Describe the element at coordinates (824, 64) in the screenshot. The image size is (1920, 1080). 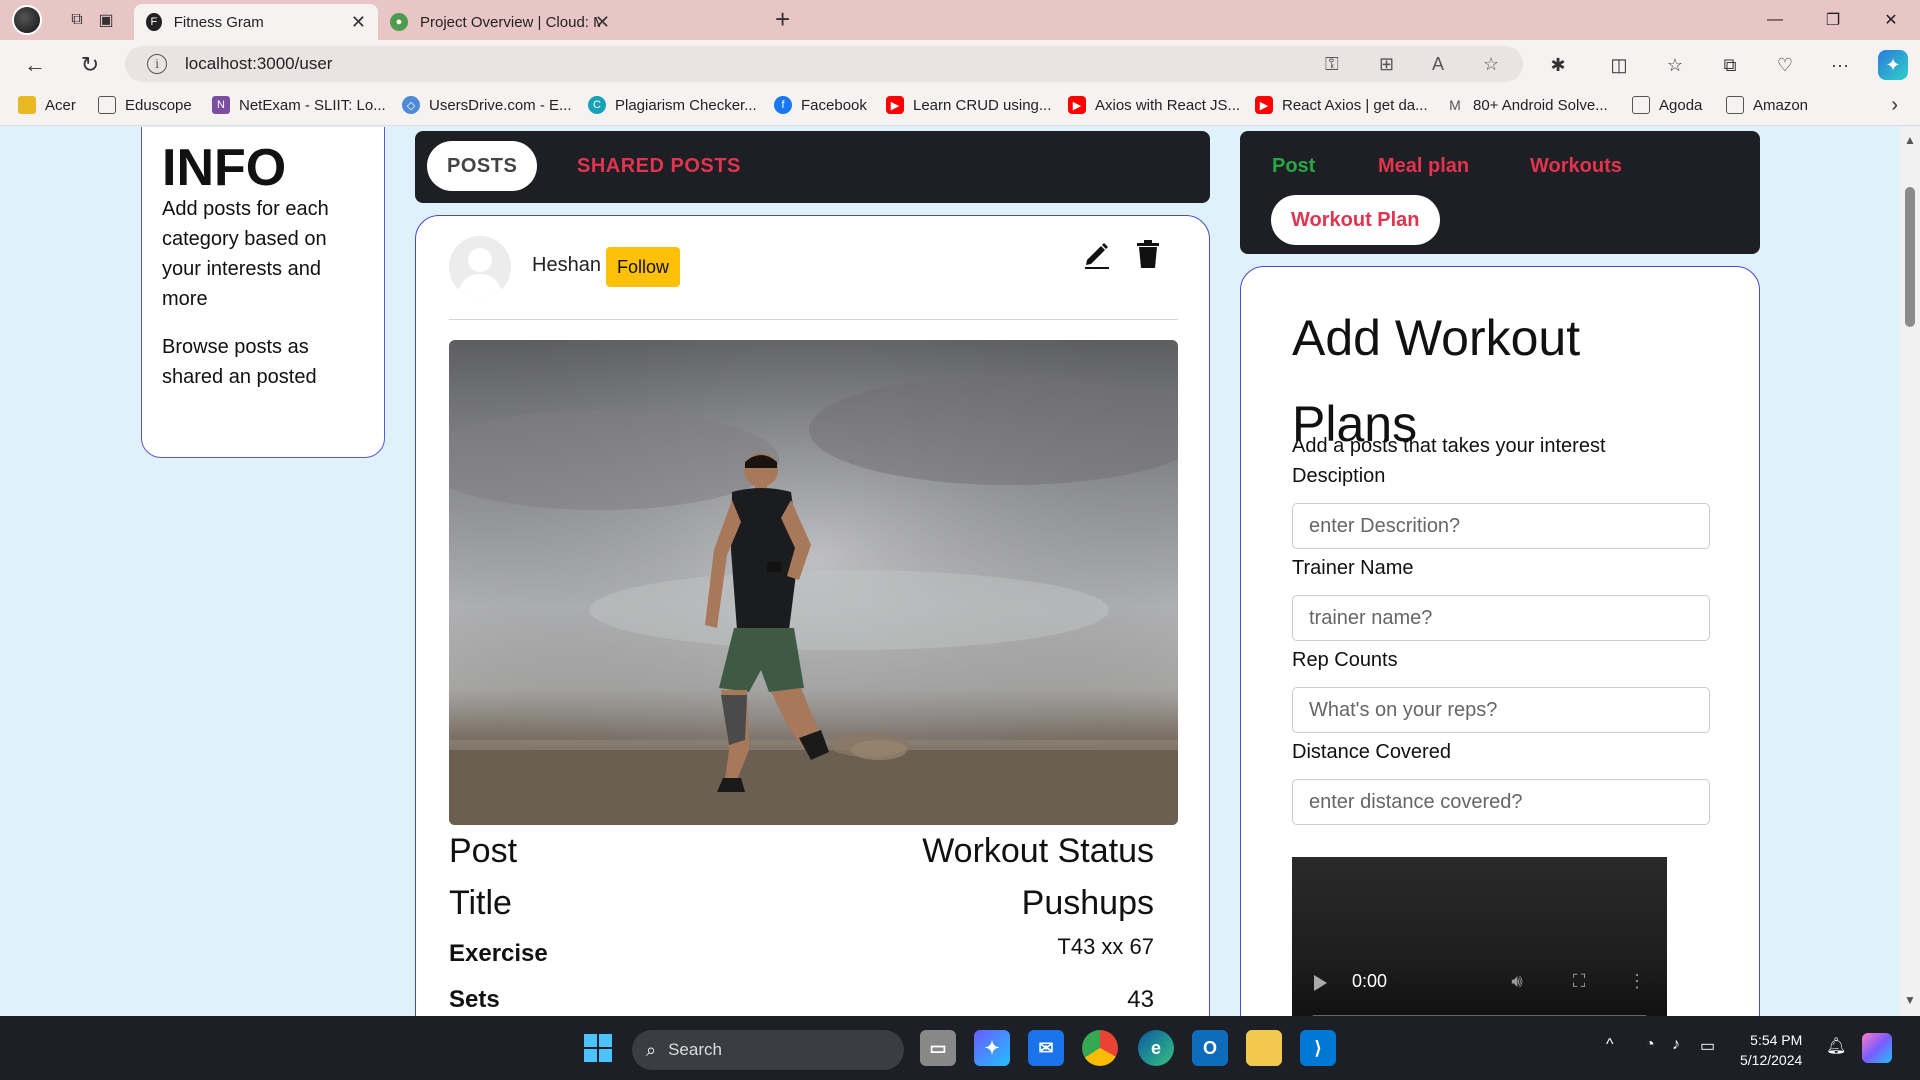
I see `url-field: i localhost:3000/user ⚿ ⊞ A ☆` at that location.